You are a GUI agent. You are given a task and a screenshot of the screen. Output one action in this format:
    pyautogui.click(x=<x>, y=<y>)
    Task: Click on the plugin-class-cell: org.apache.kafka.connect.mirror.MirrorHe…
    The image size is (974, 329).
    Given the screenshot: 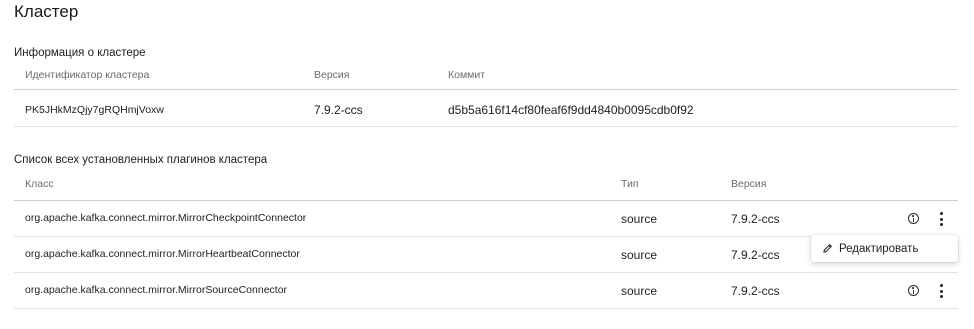 What is the action you would take?
    pyautogui.click(x=162, y=254)
    